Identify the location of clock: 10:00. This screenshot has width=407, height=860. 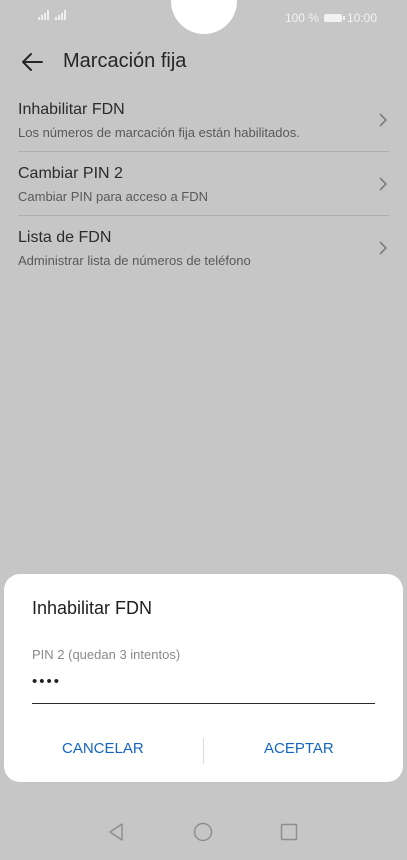
(361, 18).